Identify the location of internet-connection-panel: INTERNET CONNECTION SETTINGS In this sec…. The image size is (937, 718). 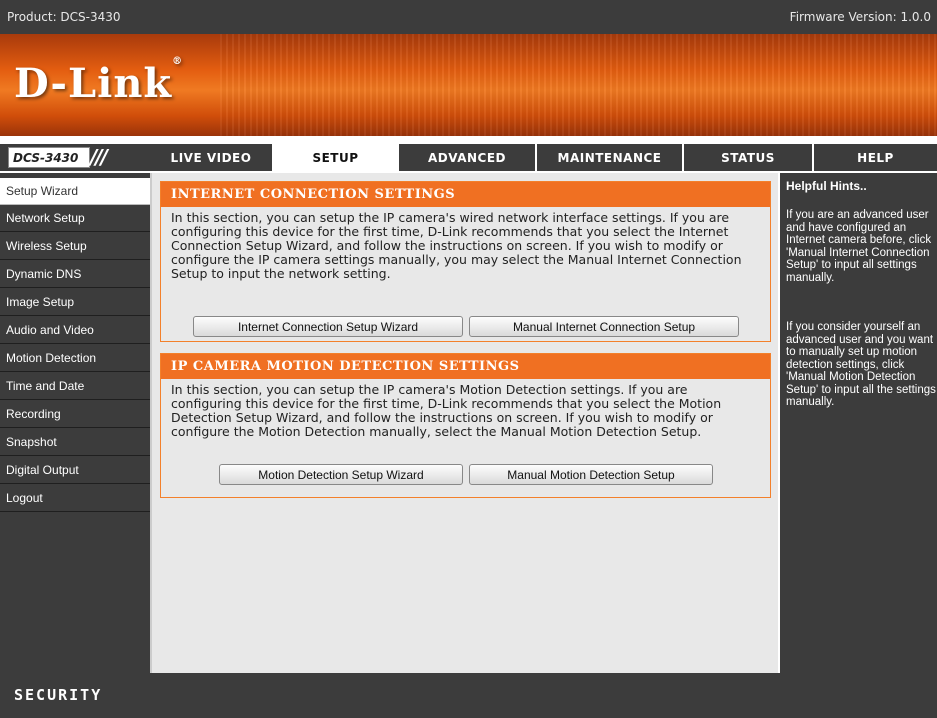
(465, 261).